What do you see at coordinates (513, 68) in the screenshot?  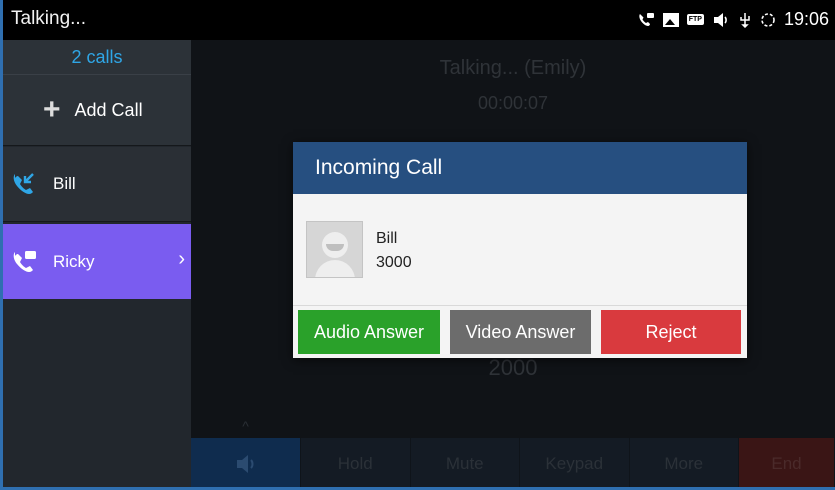 I see `talking-status: Talking... (Emily)` at bounding box center [513, 68].